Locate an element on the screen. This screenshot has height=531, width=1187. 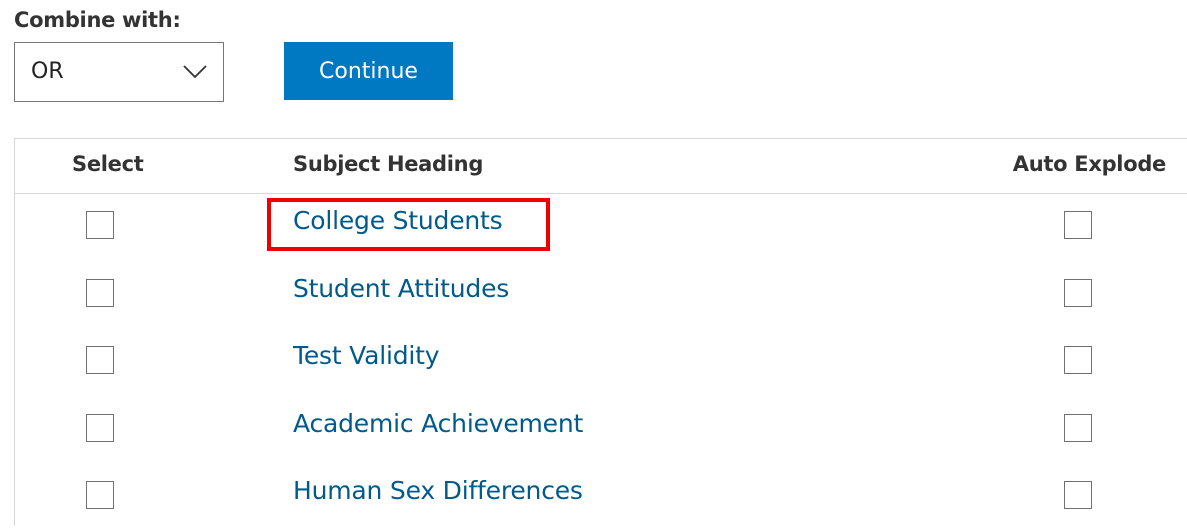
column-header-auto-explode: Auto Explode is located at coordinates (1089, 164).